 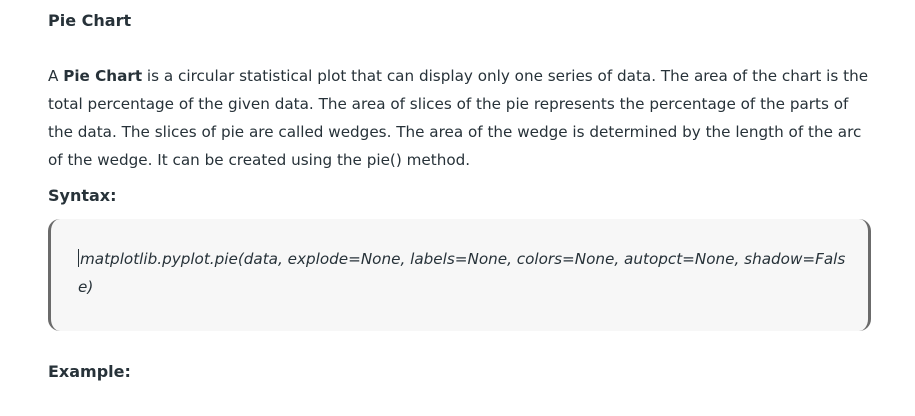 I want to click on intro-prefix: A, so click(x=56, y=76).